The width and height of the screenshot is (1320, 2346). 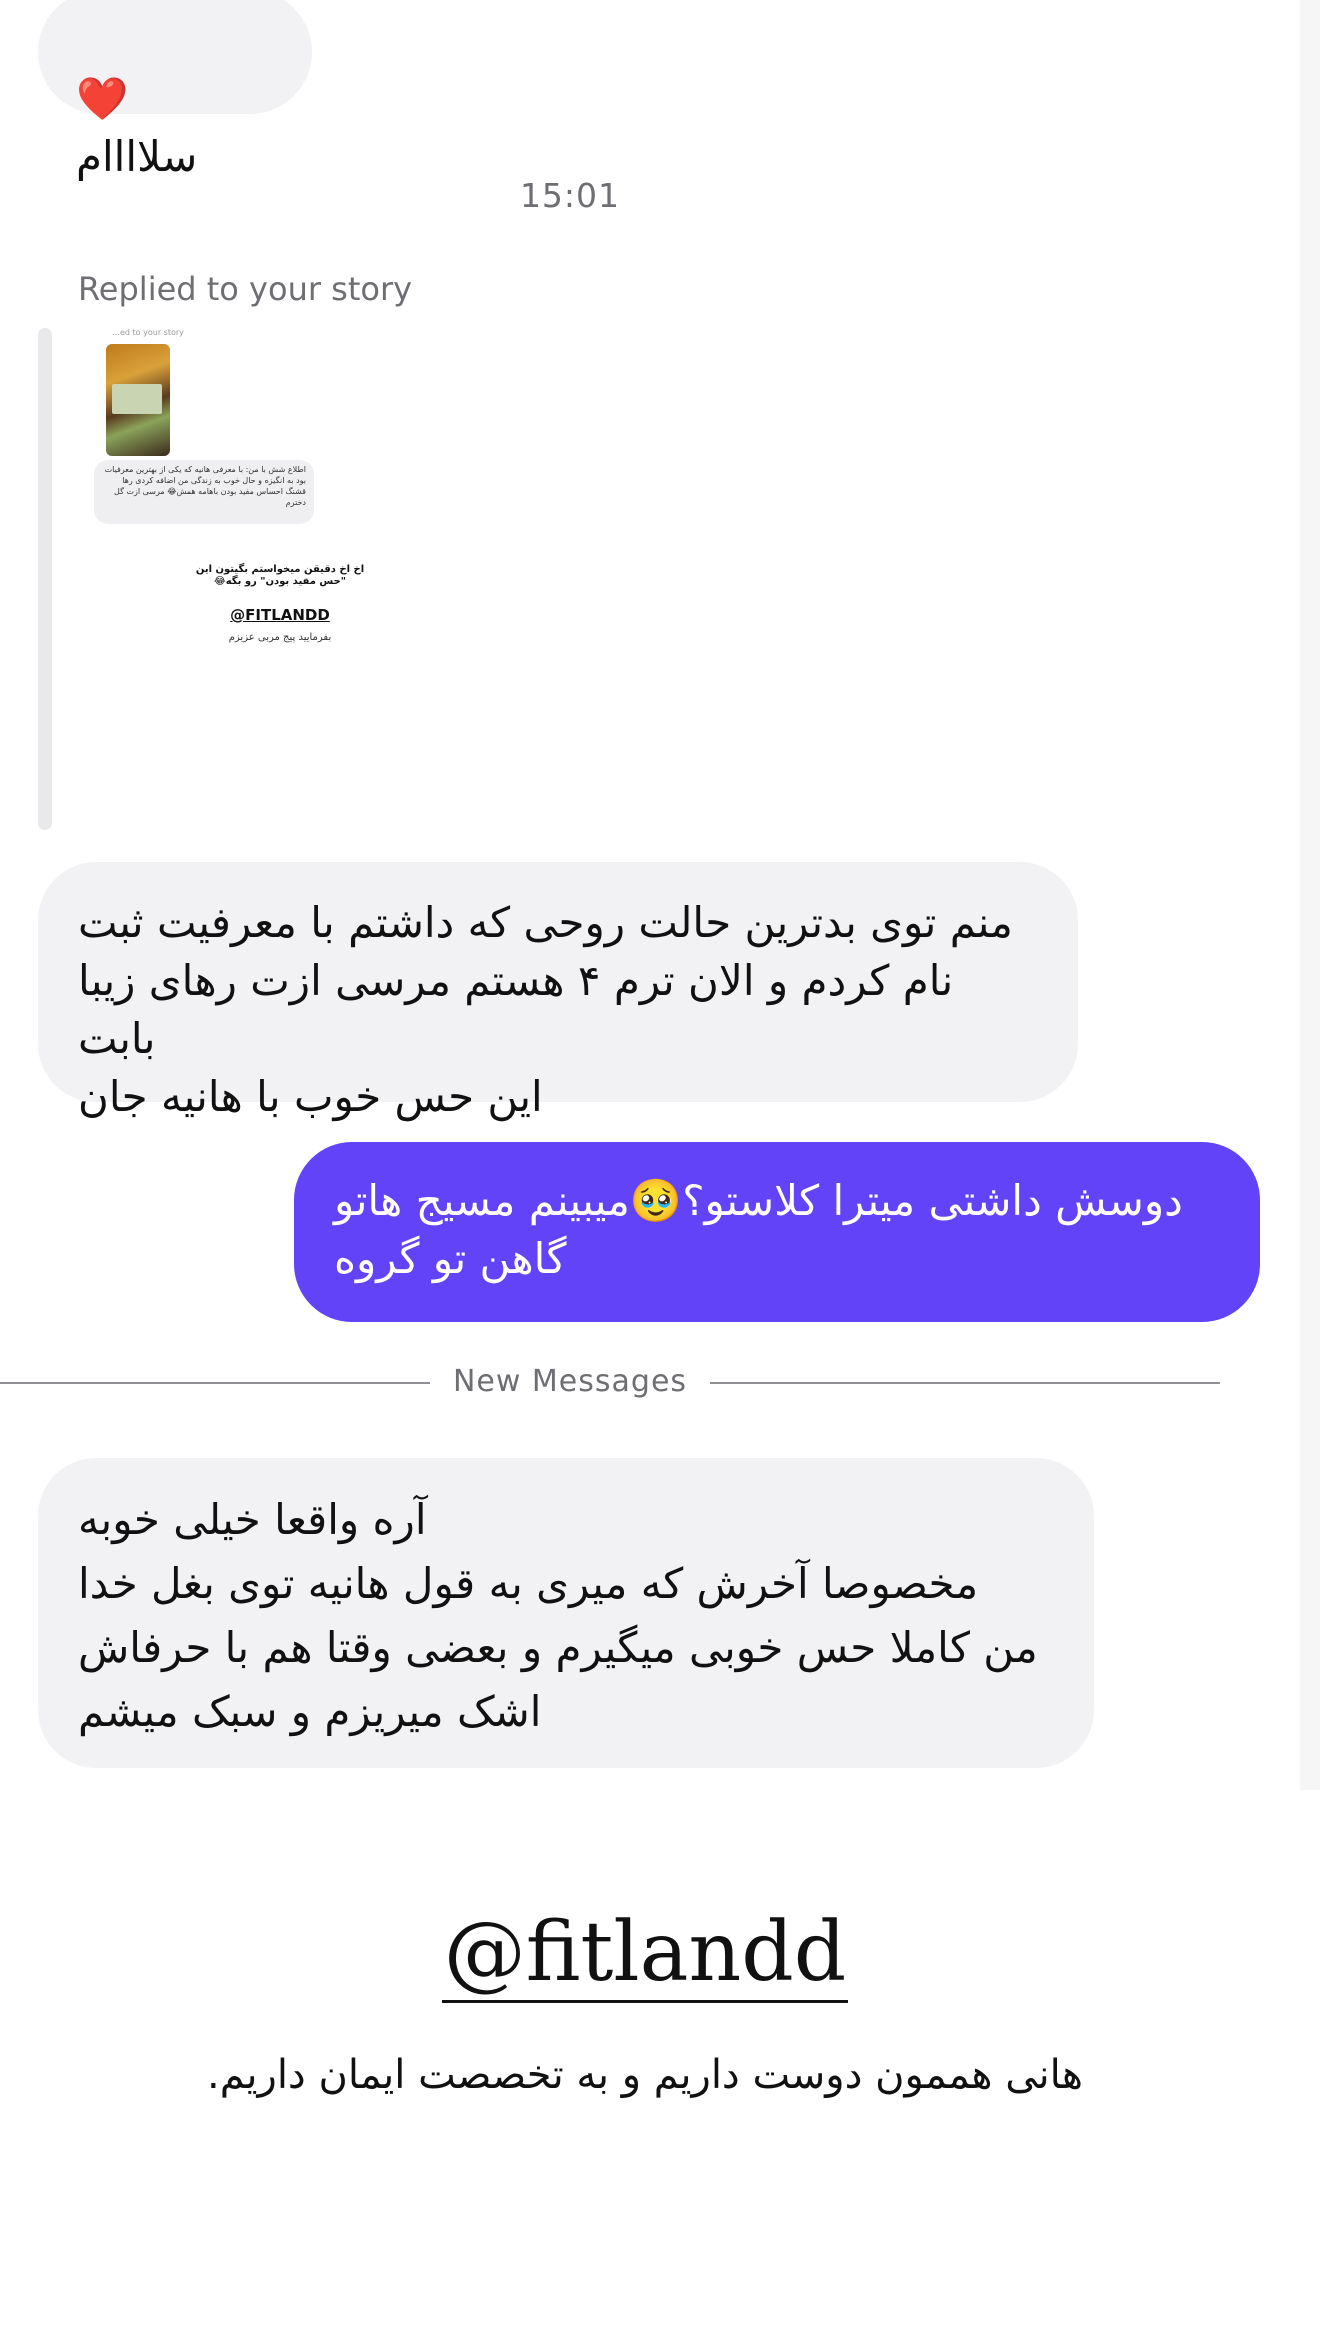 I want to click on message-text: ❤️ سلاااام, so click(x=196, y=99).